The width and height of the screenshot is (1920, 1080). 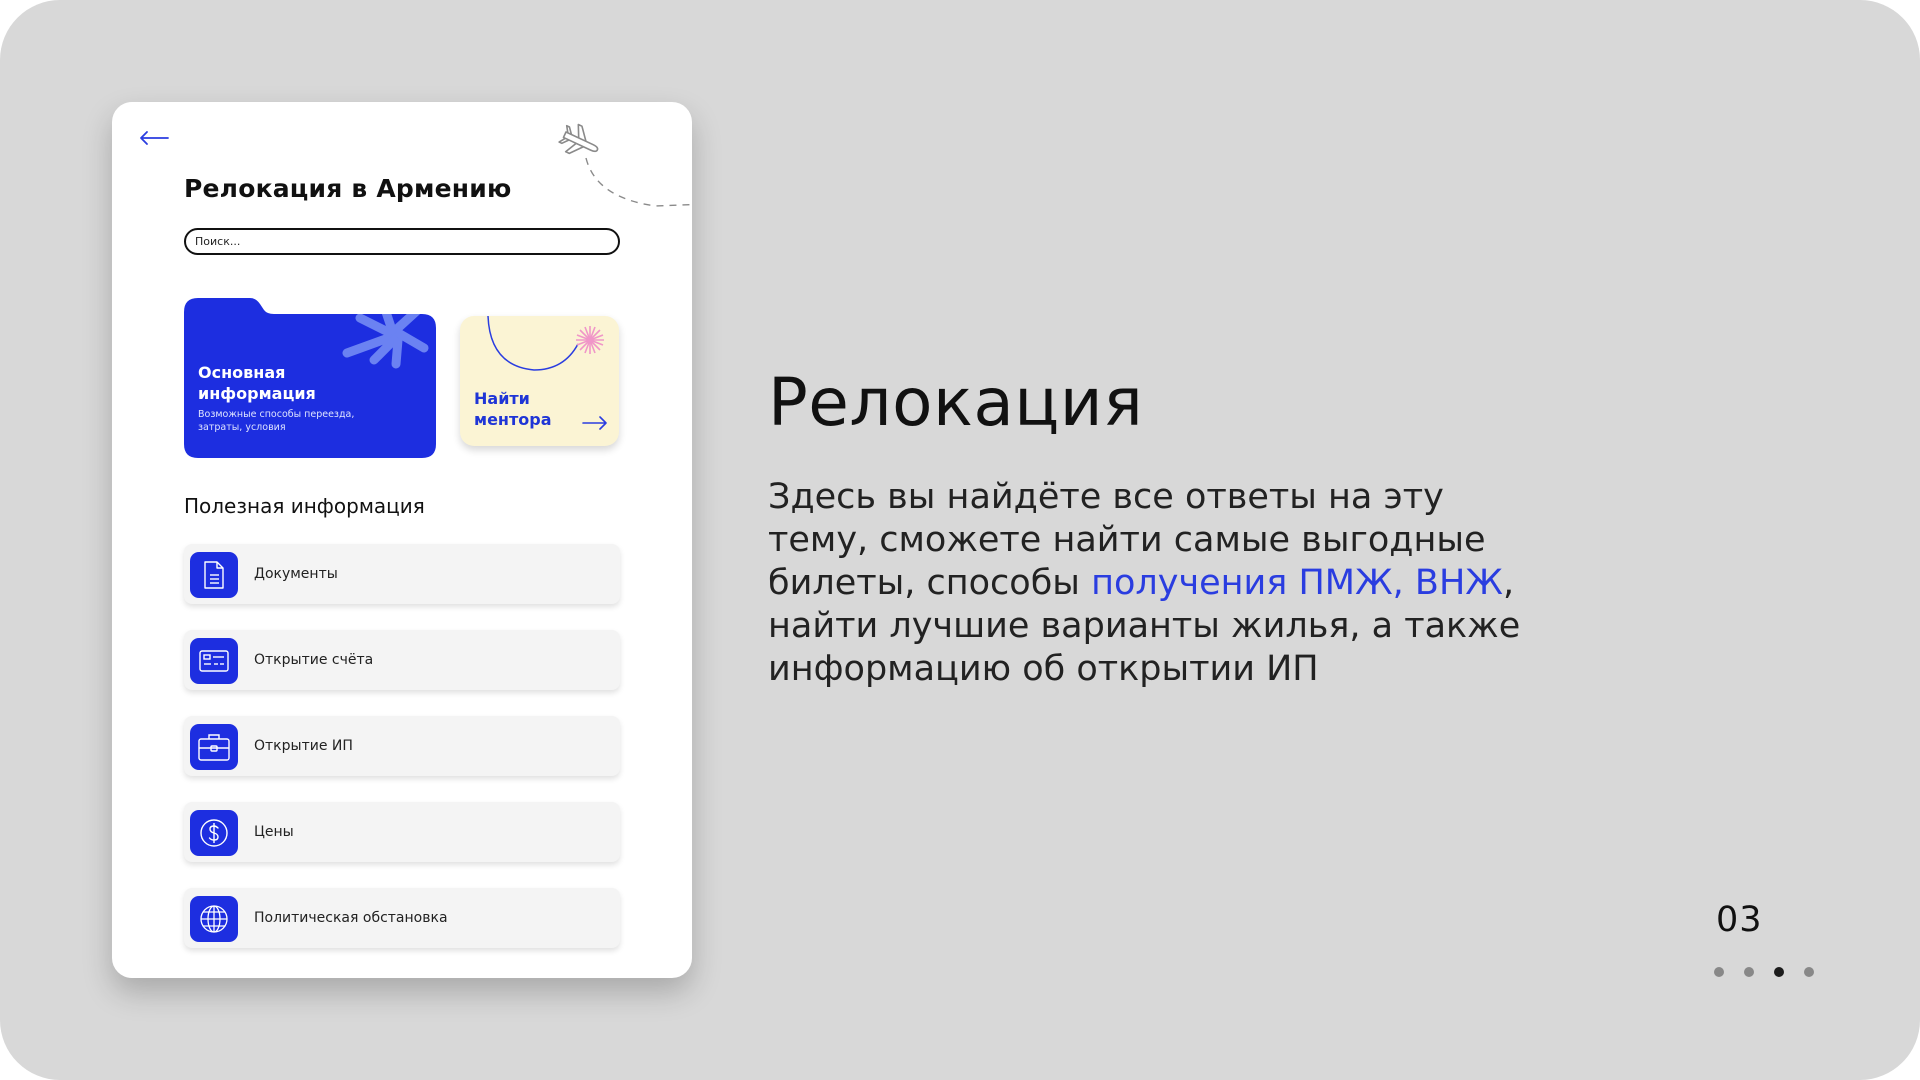 I want to click on briefcase-icon, so click(x=214, y=747).